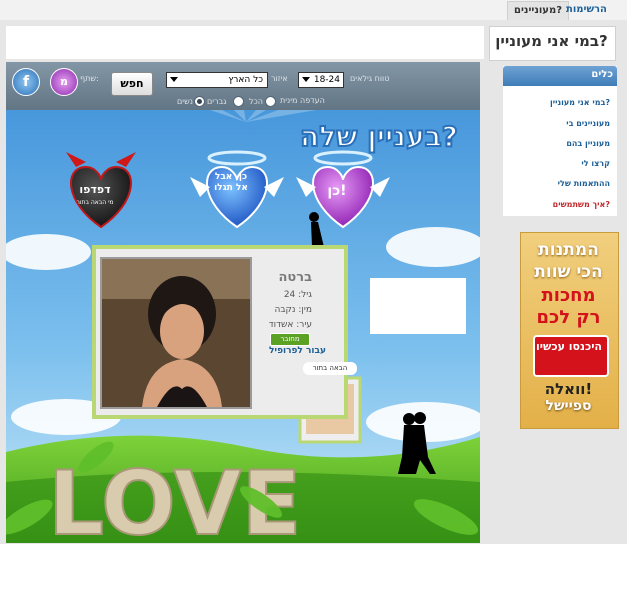  Describe the element at coordinates (290, 325) in the screenshot. I see `profile-city: עיר: אשדוד` at that location.